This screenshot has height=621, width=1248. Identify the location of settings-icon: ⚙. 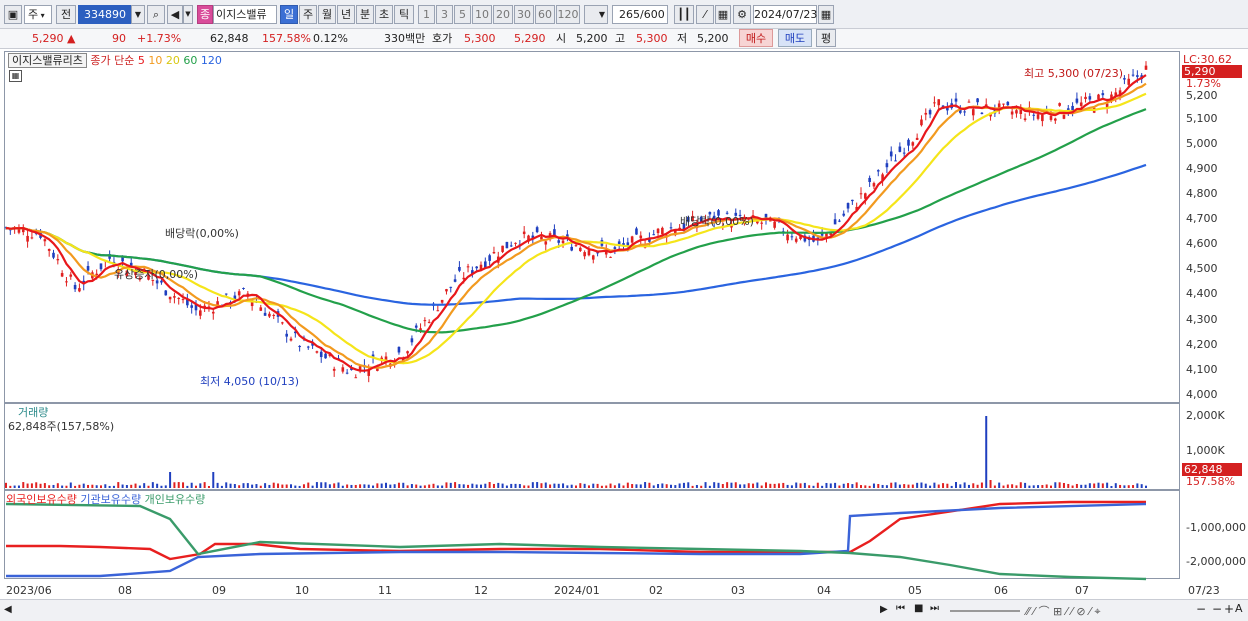
(742, 14).